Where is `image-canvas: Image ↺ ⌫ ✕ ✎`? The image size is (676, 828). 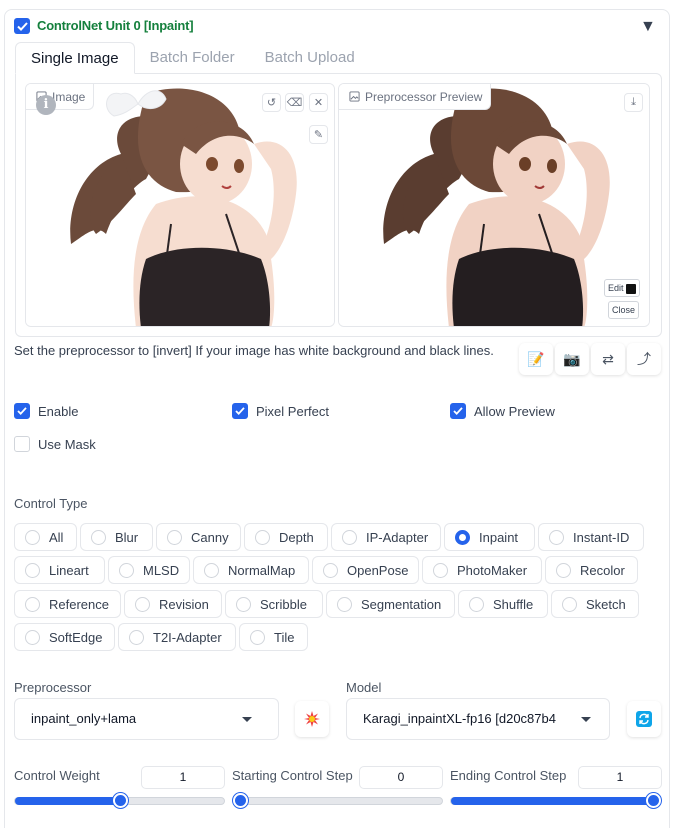
image-canvas: Image ↺ ⌫ ✕ ✎ is located at coordinates (180, 205).